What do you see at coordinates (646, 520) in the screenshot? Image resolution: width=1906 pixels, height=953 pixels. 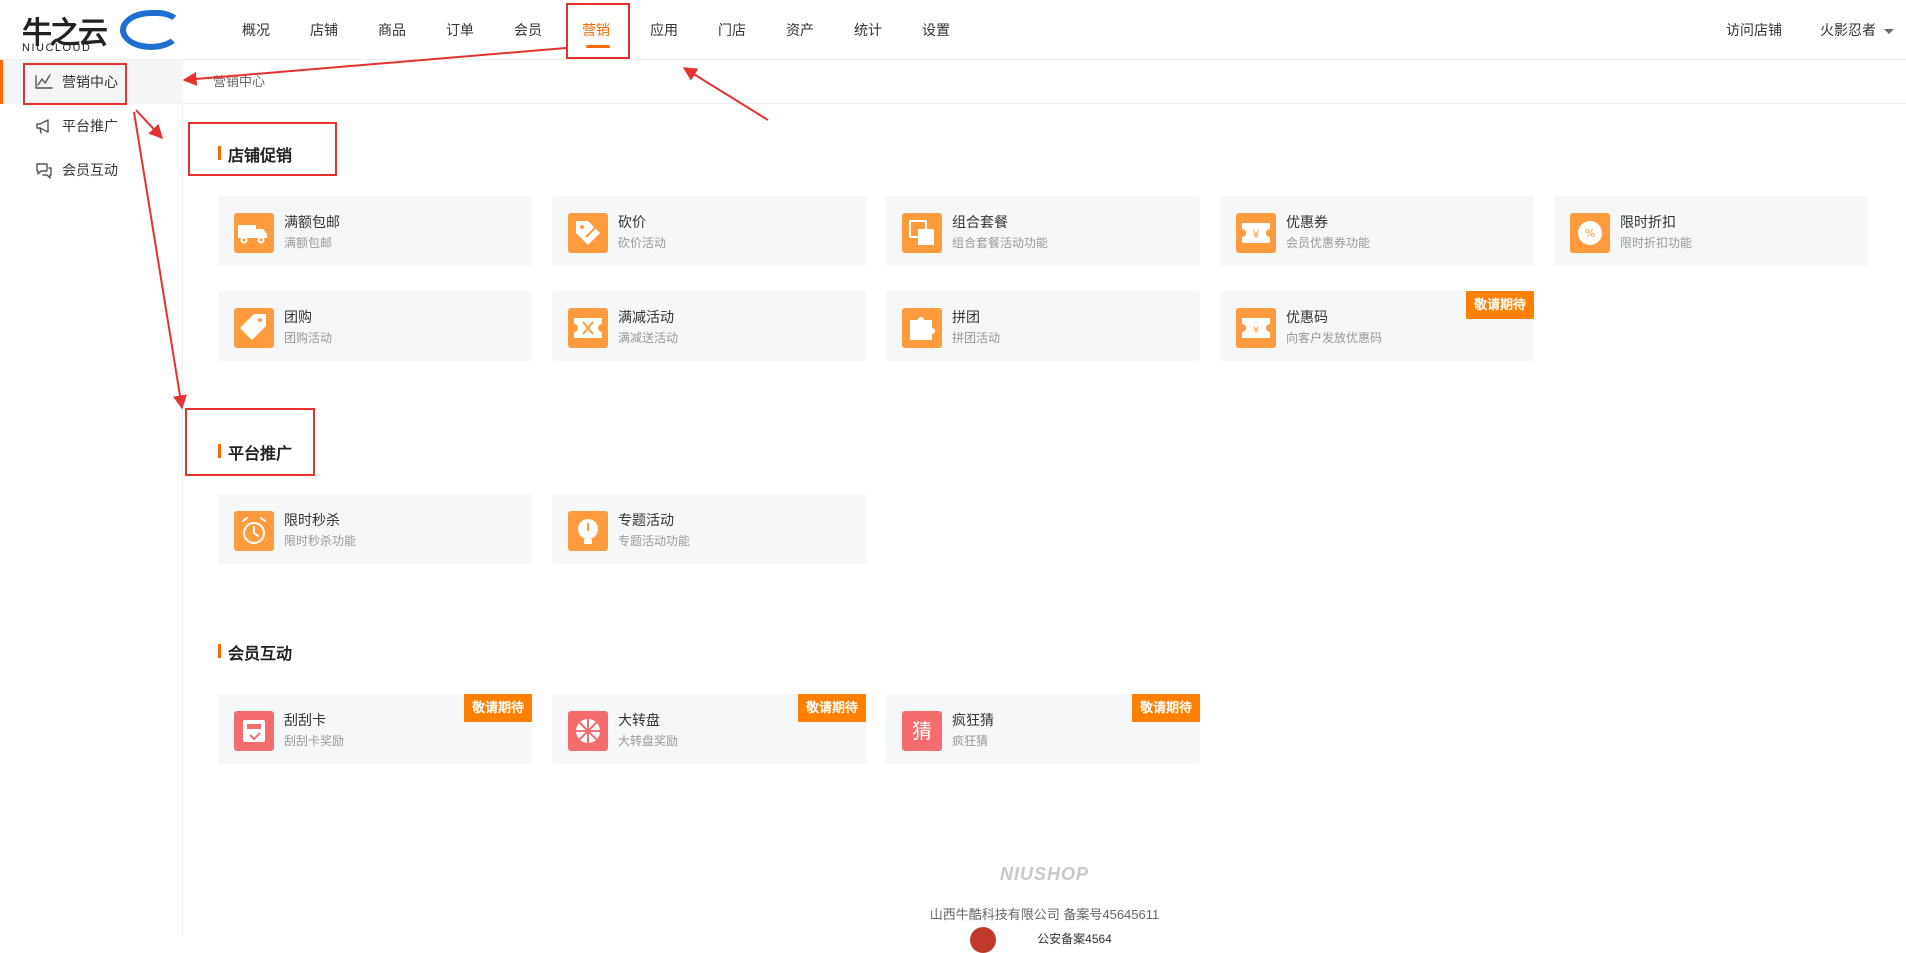 I see `card-title: 专题活动` at bounding box center [646, 520].